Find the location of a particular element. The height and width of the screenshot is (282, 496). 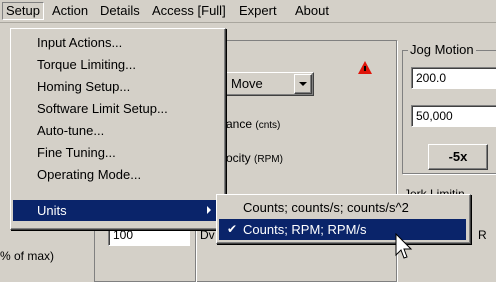

jog-velocity-value: 200.0 is located at coordinates (431, 78).